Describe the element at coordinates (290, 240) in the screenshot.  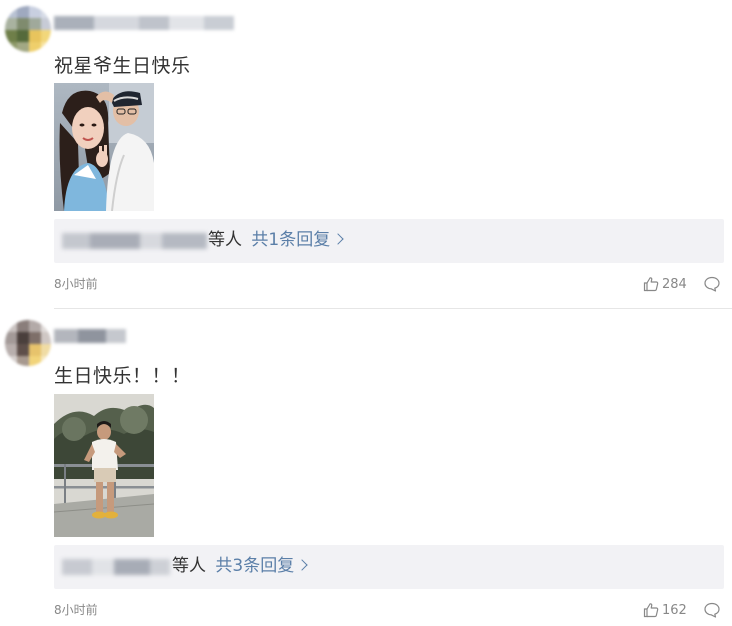
I see `view-replies-link: 共1条回复` at that location.